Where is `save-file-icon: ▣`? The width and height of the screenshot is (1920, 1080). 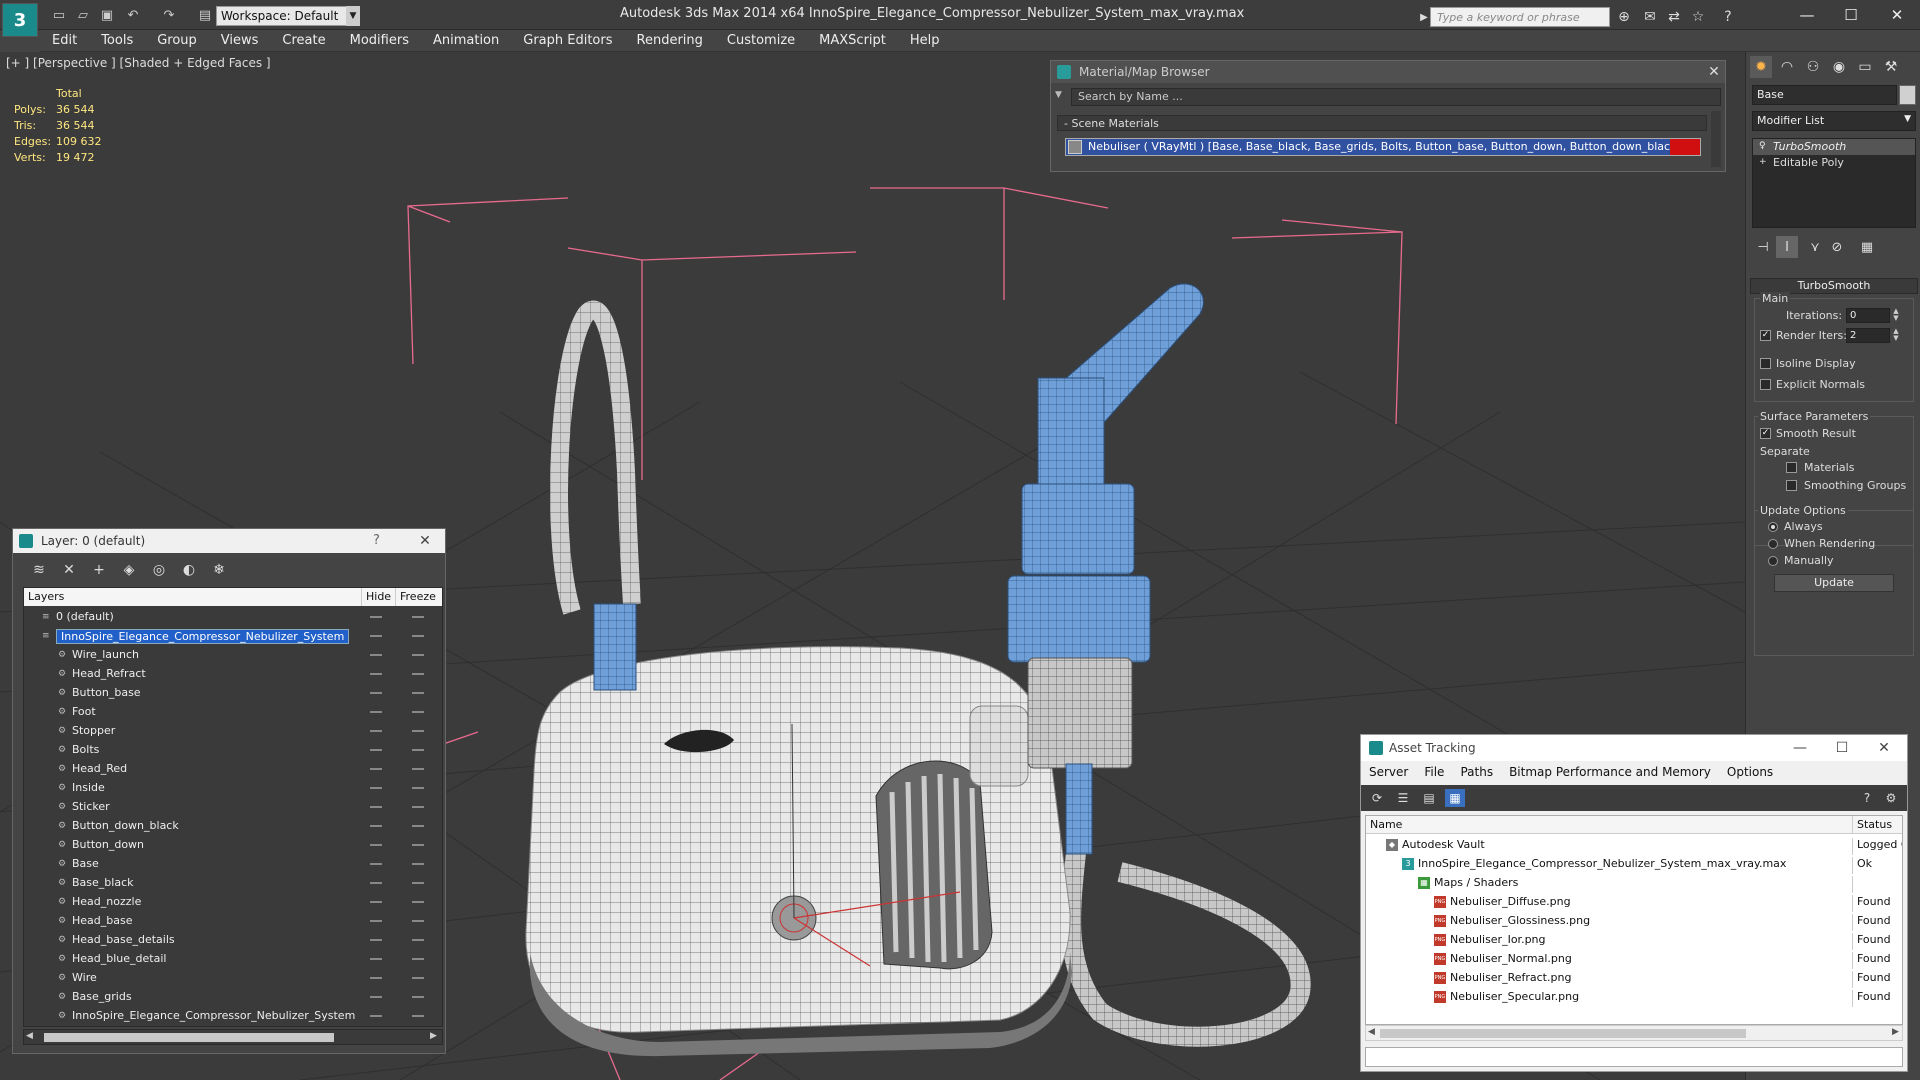 save-file-icon: ▣ is located at coordinates (107, 15).